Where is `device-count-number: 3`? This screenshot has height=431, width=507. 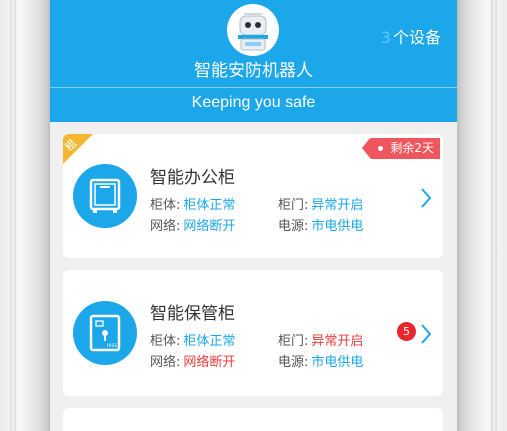 device-count-number: 3 is located at coordinates (385, 37).